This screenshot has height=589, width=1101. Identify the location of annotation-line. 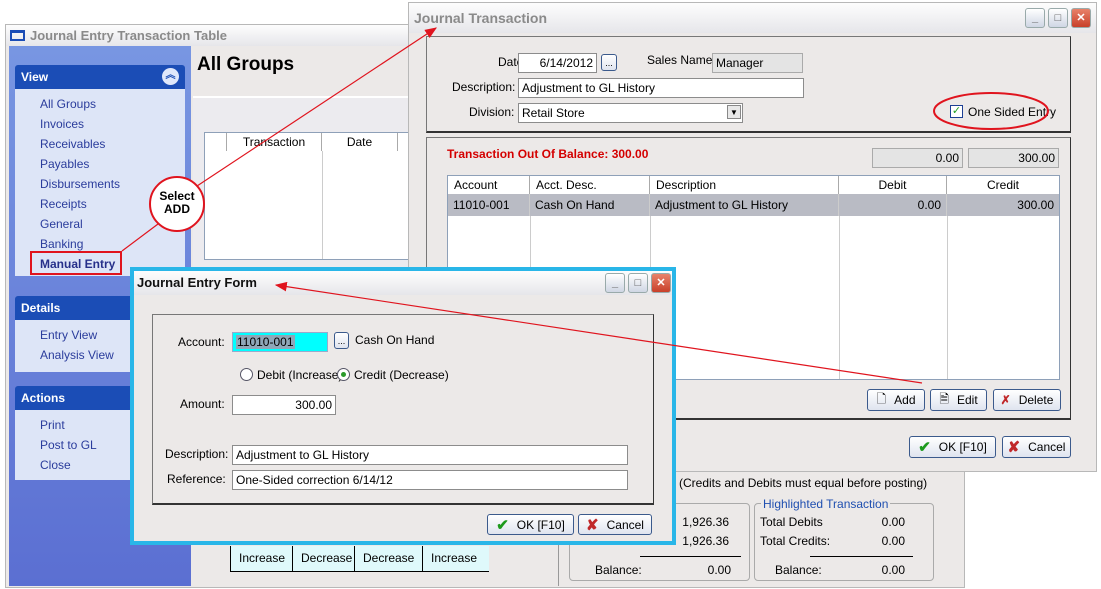
(140, 237).